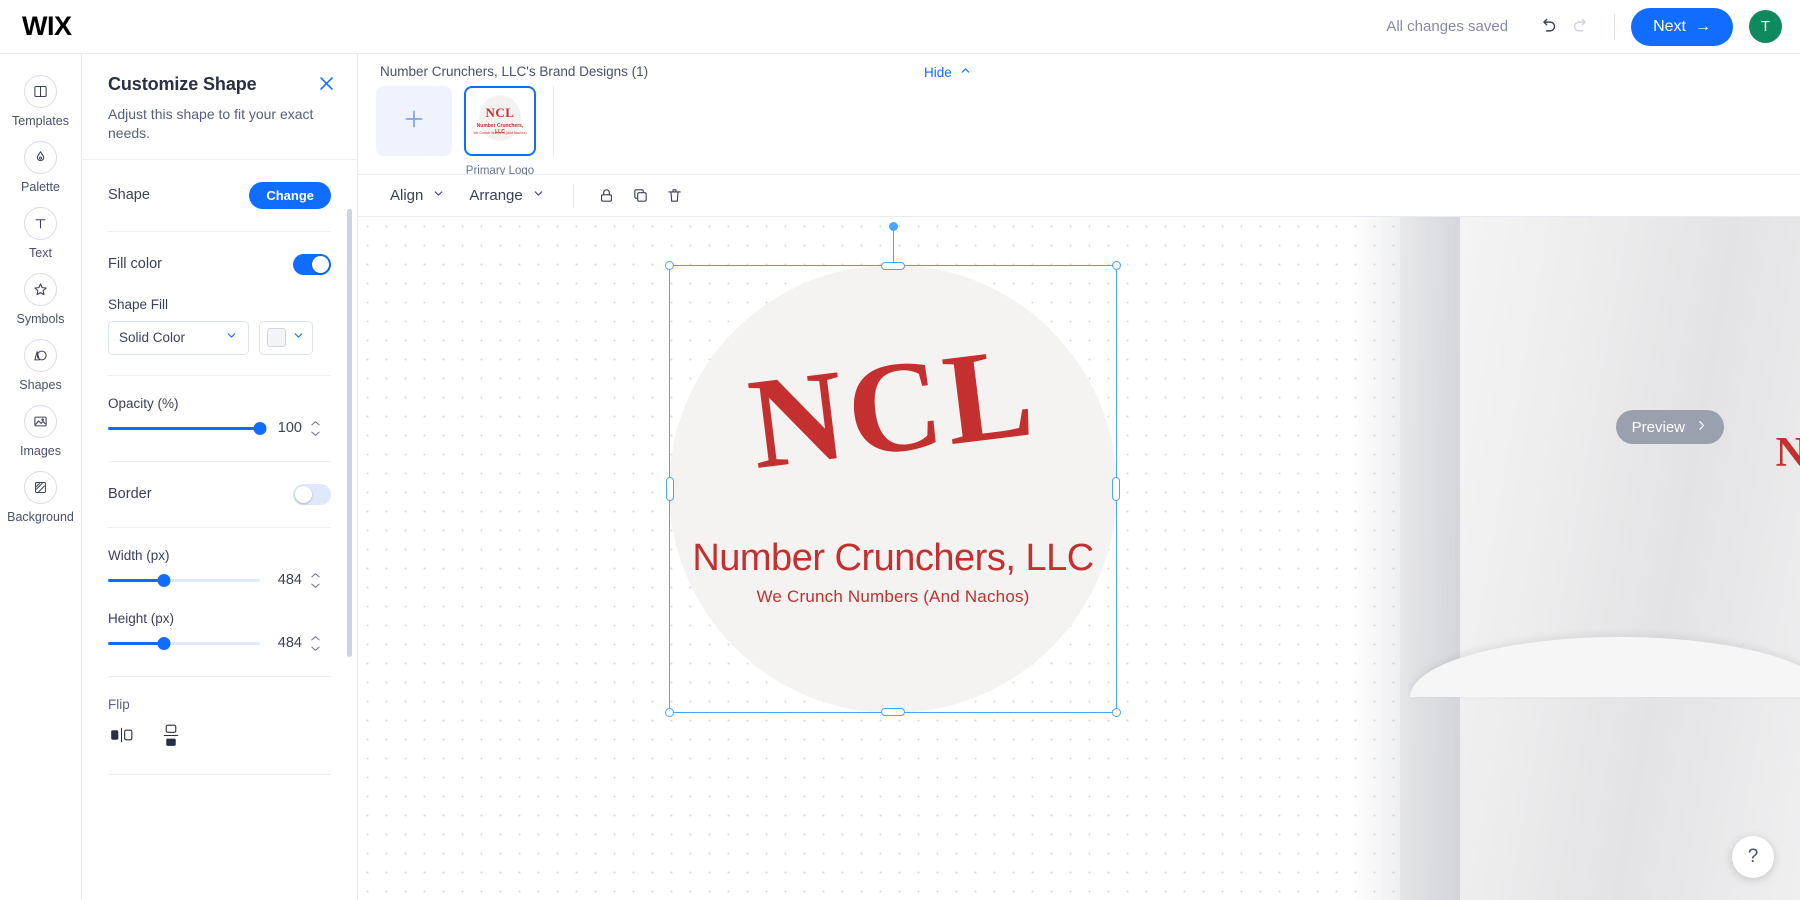  Describe the element at coordinates (219, 562) in the screenshot. I see `width-group: Width (px) 484` at that location.